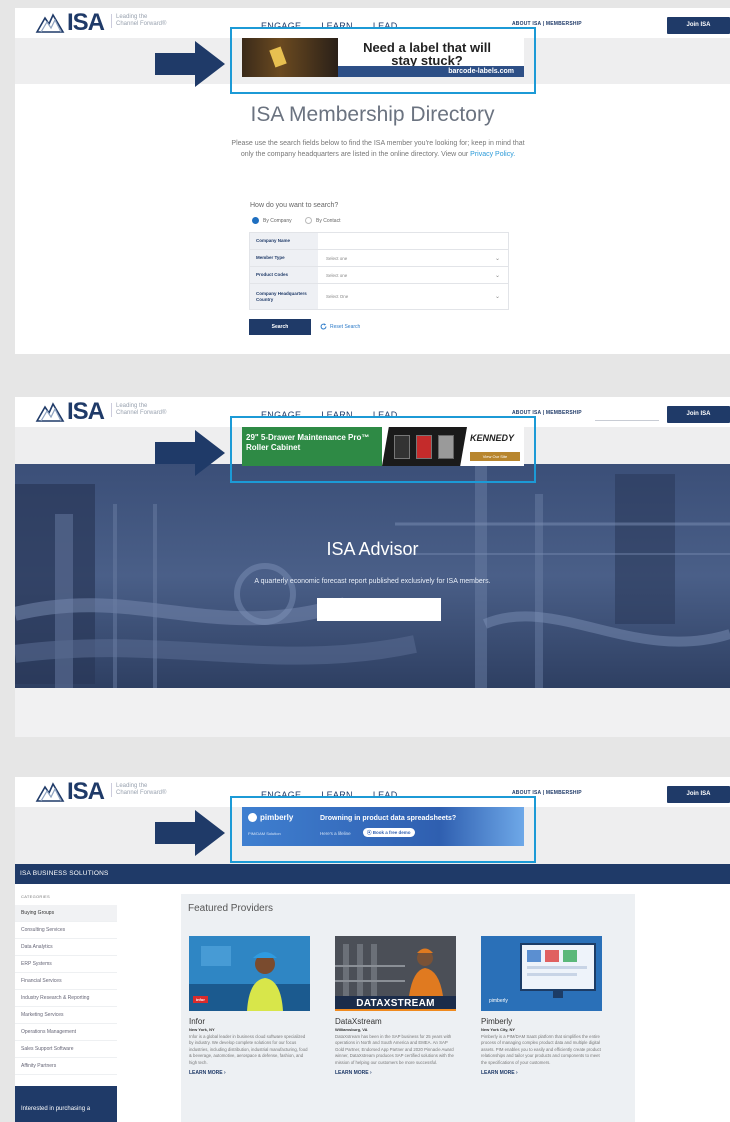 Image resolution: width=730 pixels, height=1122 pixels. Describe the element at coordinates (322, 220) in the screenshot. I see `radio-by-contact: By Contact` at that location.